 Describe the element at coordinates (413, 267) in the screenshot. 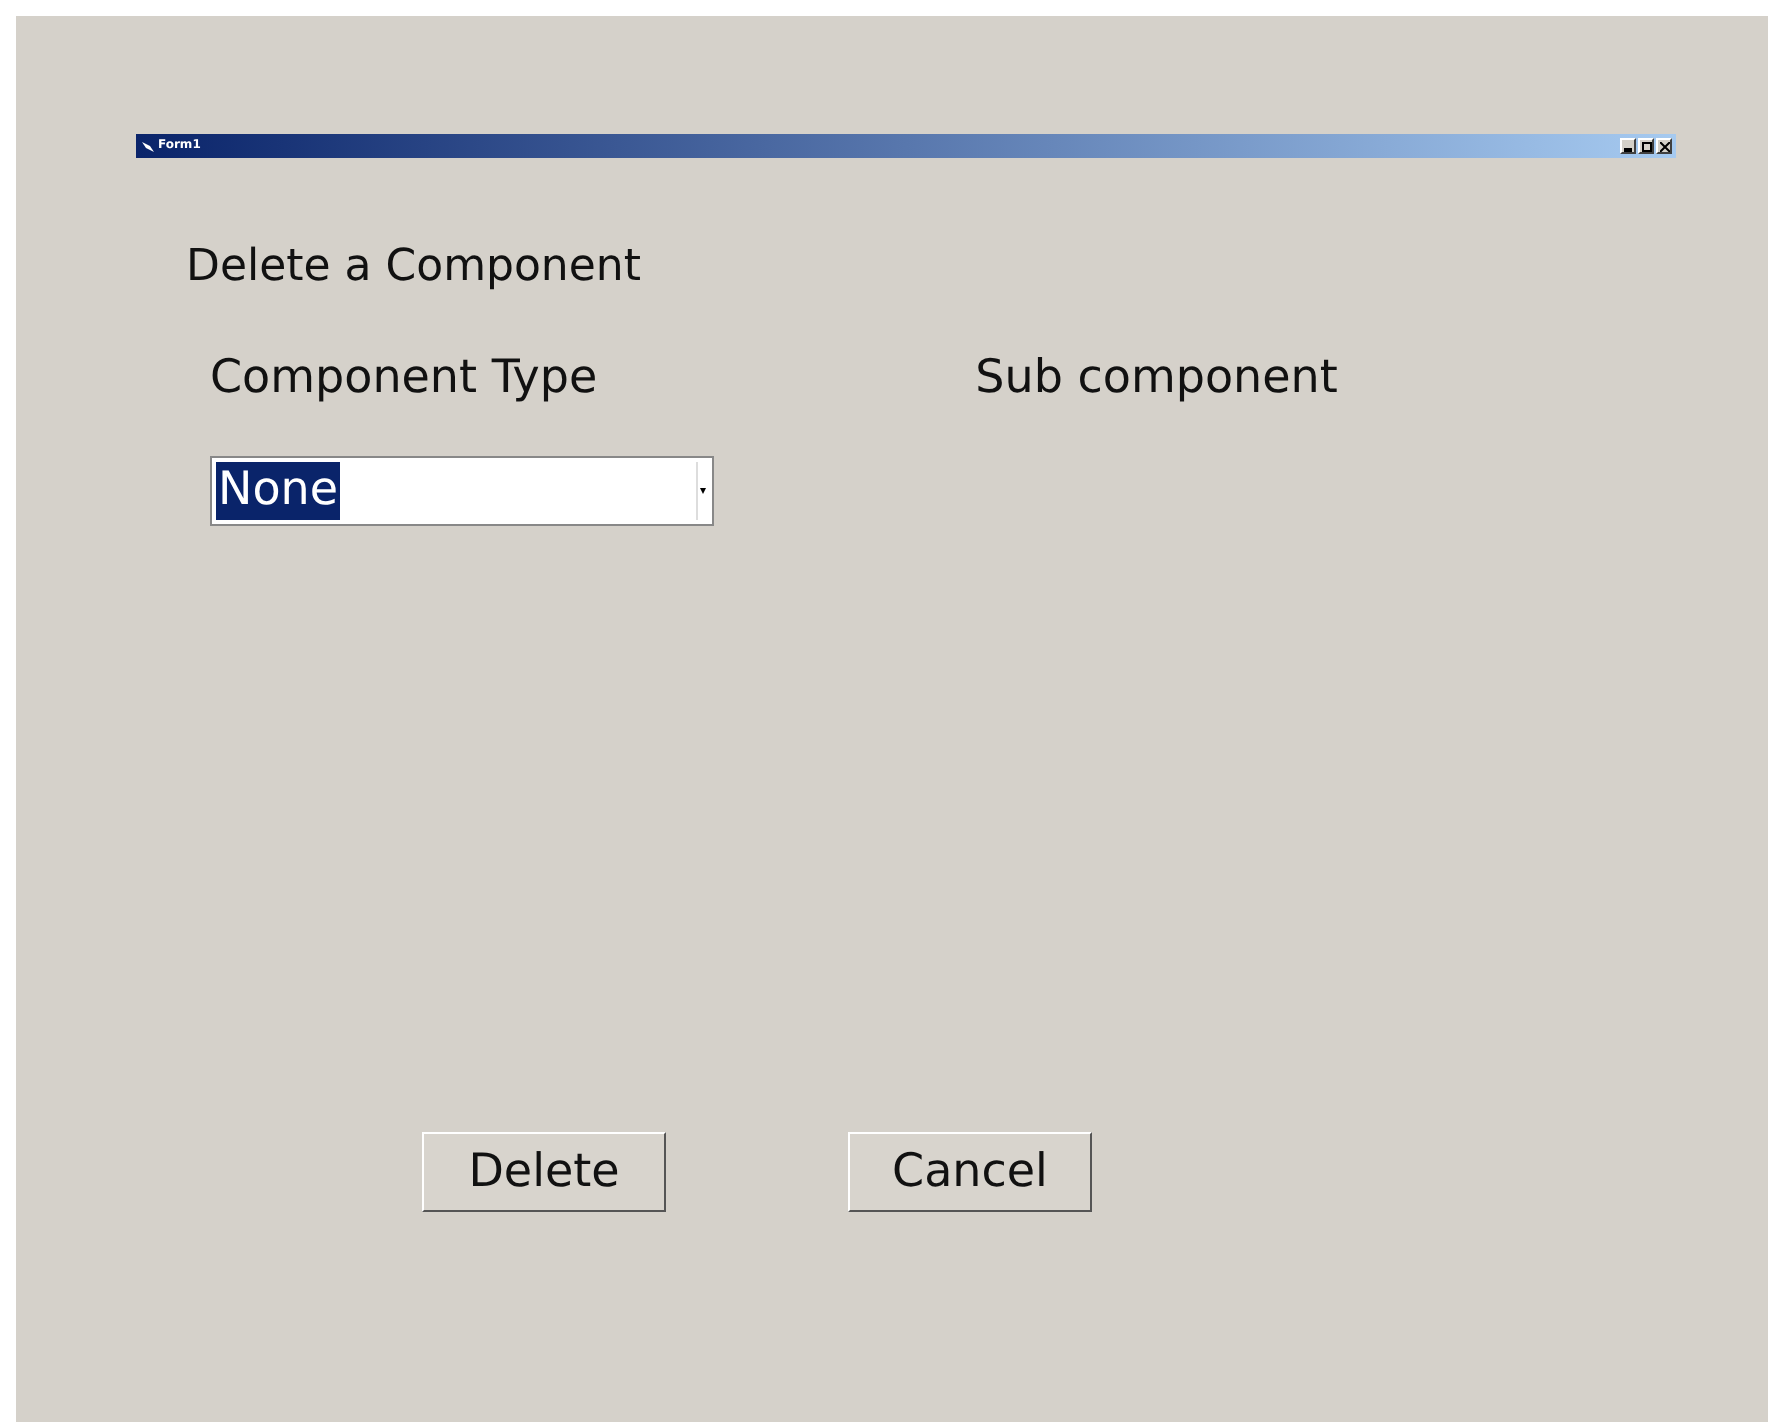

I see `form-heading: Delete a Component` at that location.